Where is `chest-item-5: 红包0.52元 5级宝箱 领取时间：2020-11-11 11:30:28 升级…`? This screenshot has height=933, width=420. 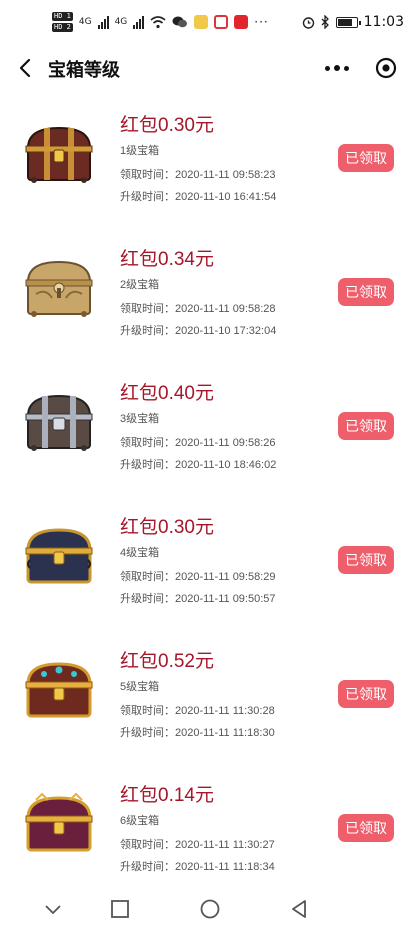 chest-item-5: 红包0.52元 5级宝箱 领取时间：2020-11-11 11:30:28 升级… is located at coordinates (210, 699).